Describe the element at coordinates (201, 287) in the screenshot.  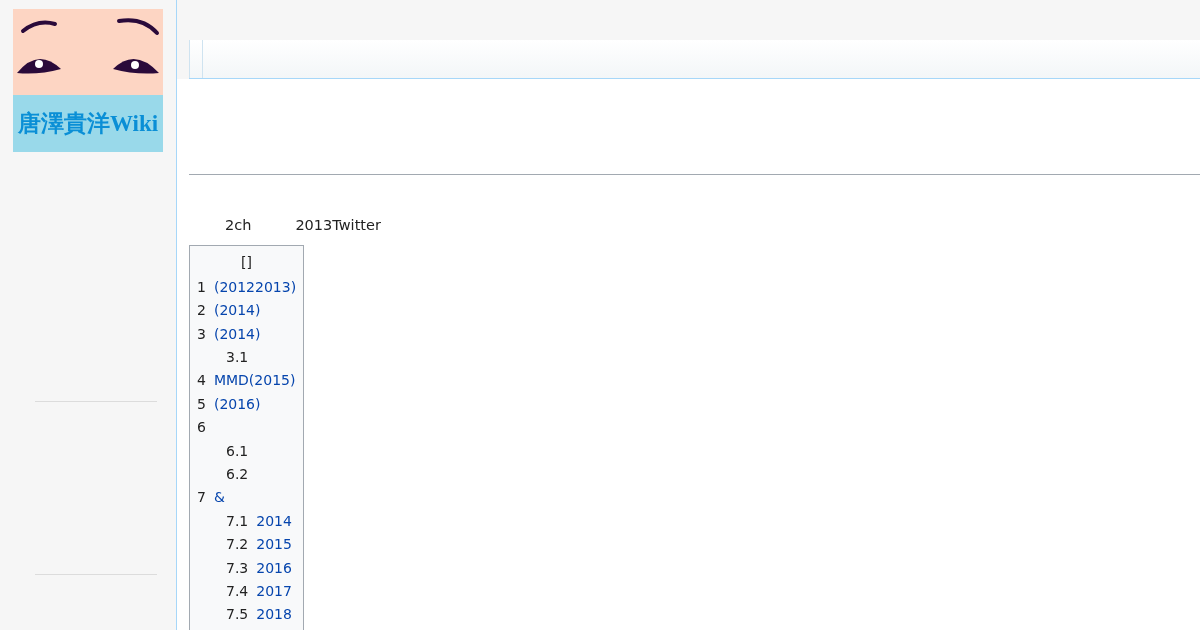
I see `toc-number: 1` at that location.